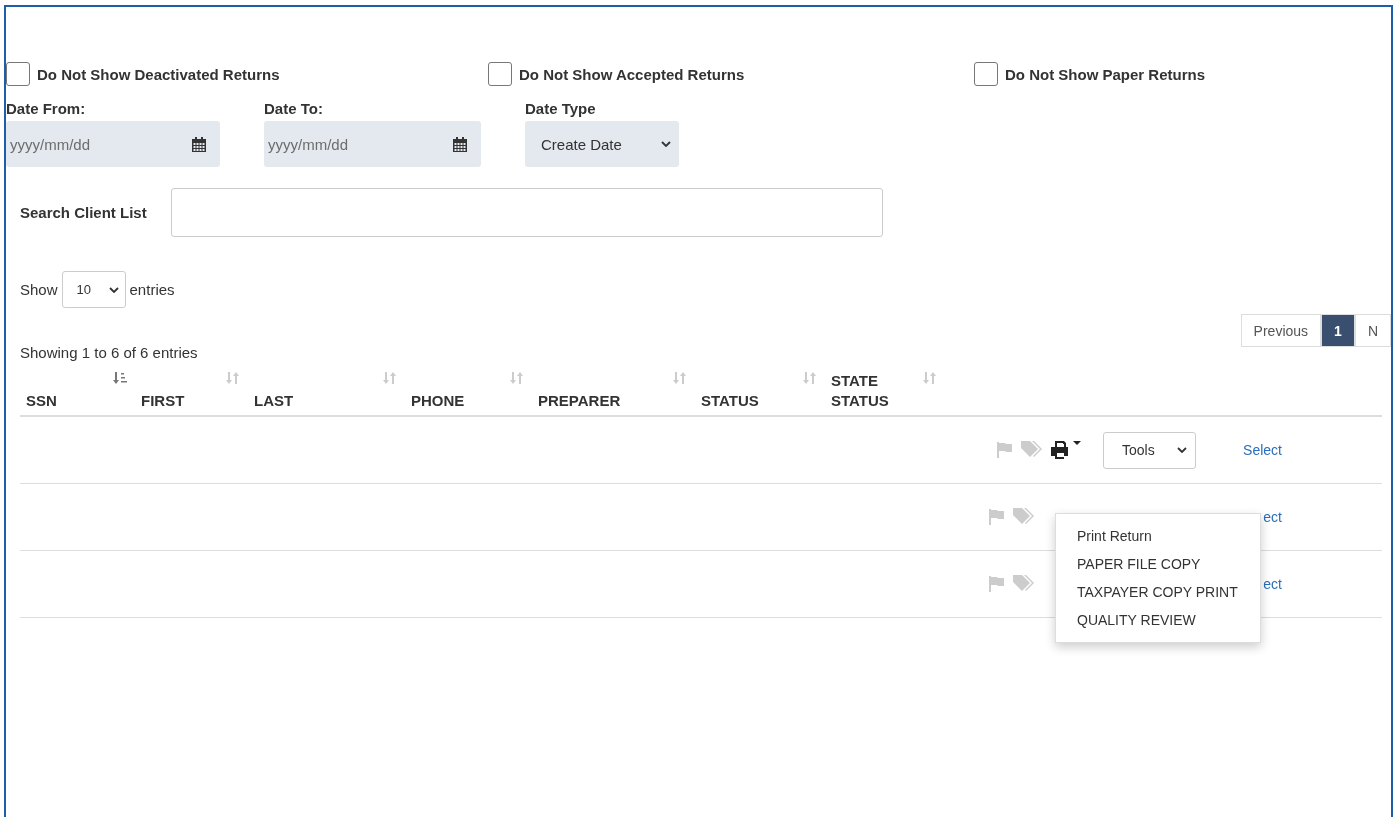 The image size is (1395, 817). I want to click on field-label: Search Client List, so click(83, 212).